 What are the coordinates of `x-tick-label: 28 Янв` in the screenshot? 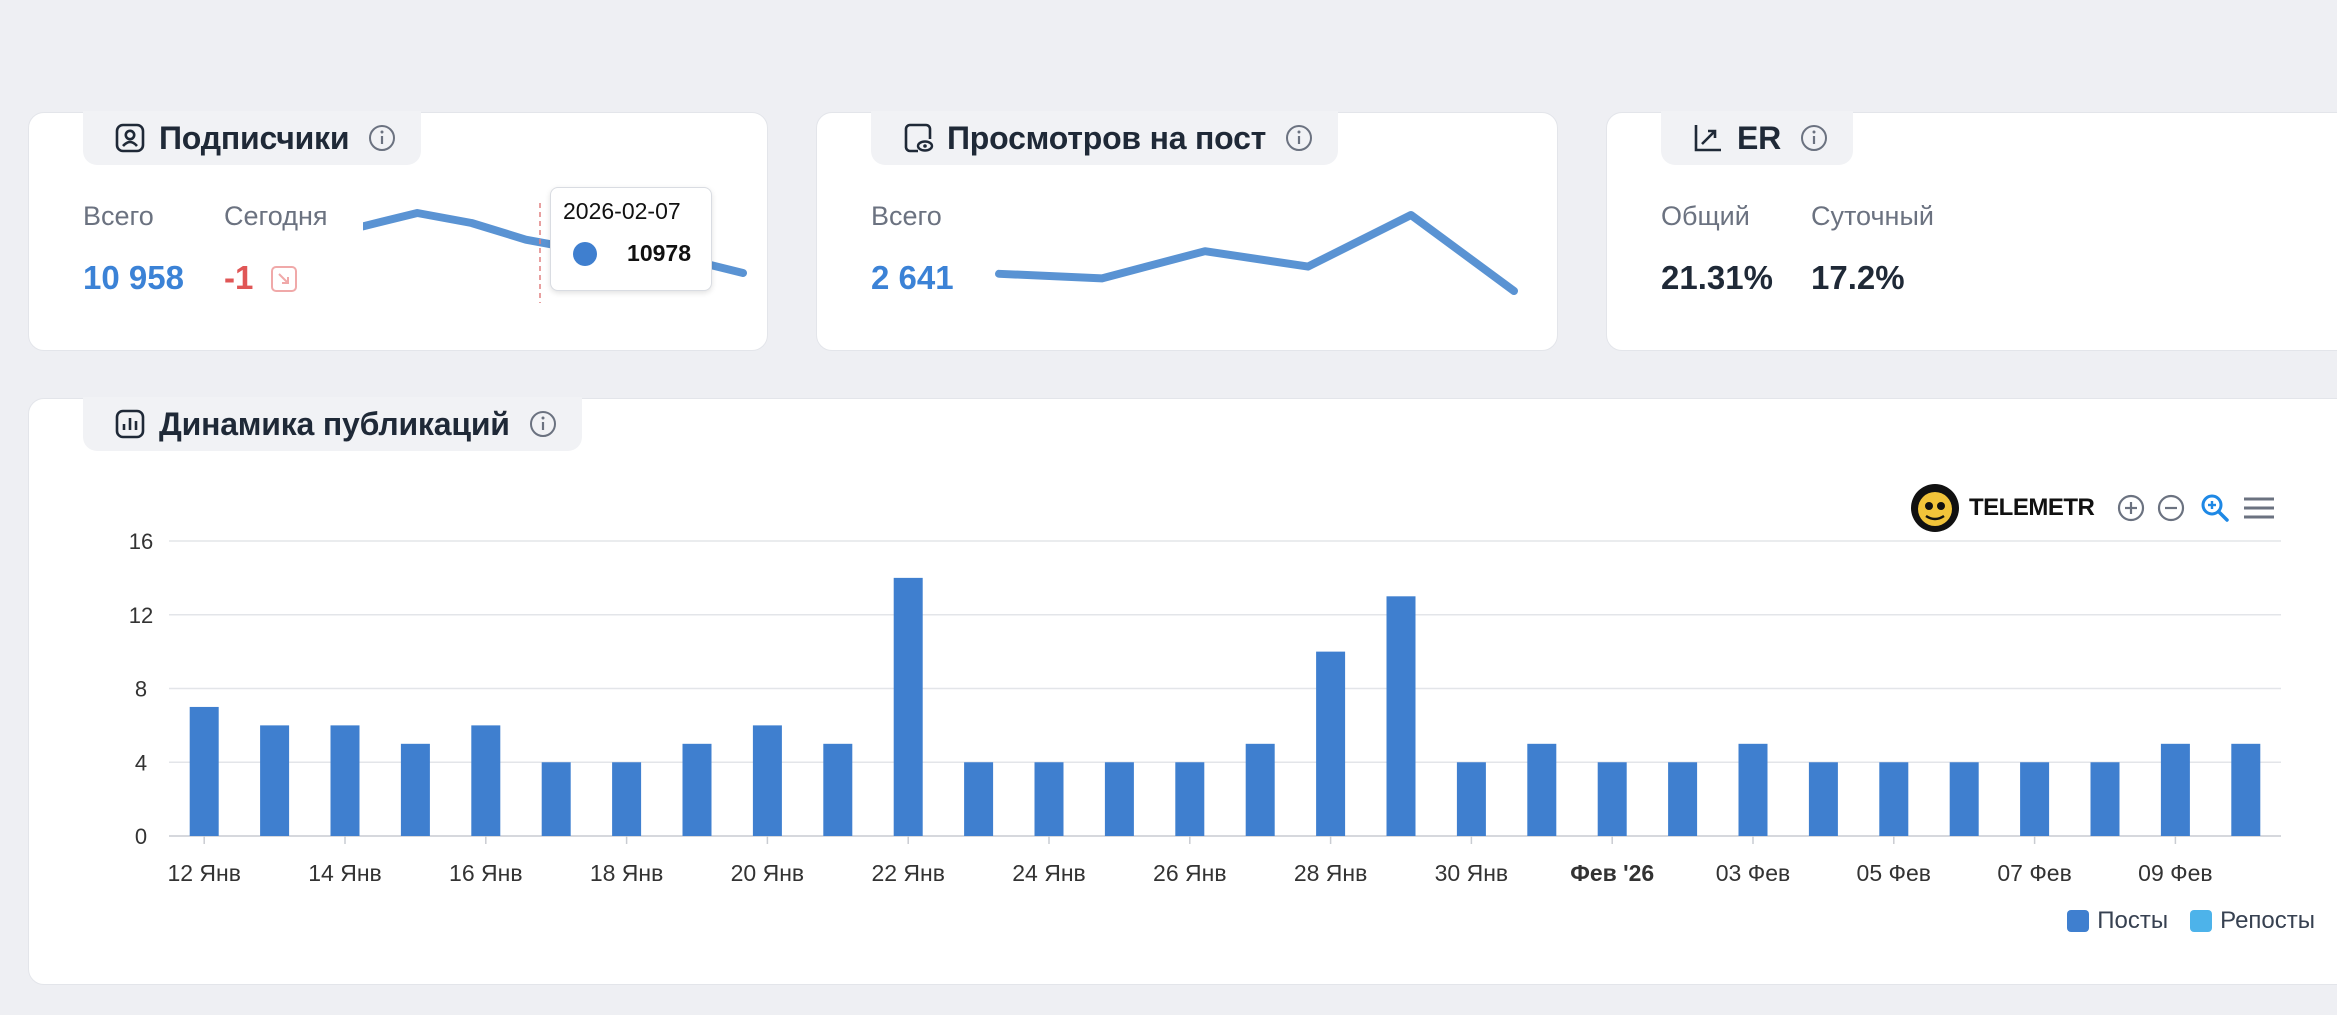 It's located at (1331, 873).